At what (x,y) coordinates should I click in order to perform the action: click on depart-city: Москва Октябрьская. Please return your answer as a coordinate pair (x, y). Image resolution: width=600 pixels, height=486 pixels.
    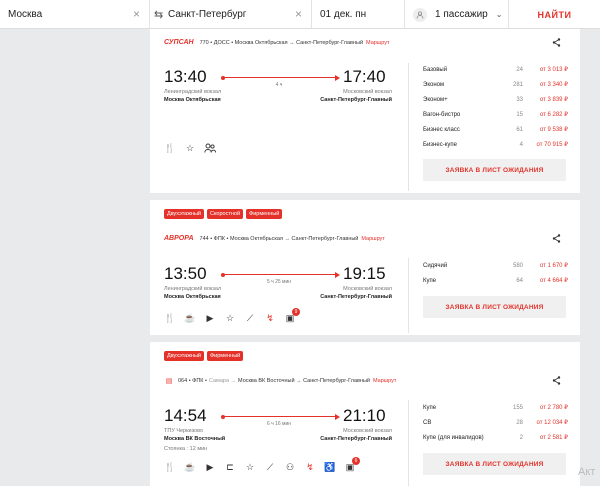
    Looking at the image, I should click on (192, 297).